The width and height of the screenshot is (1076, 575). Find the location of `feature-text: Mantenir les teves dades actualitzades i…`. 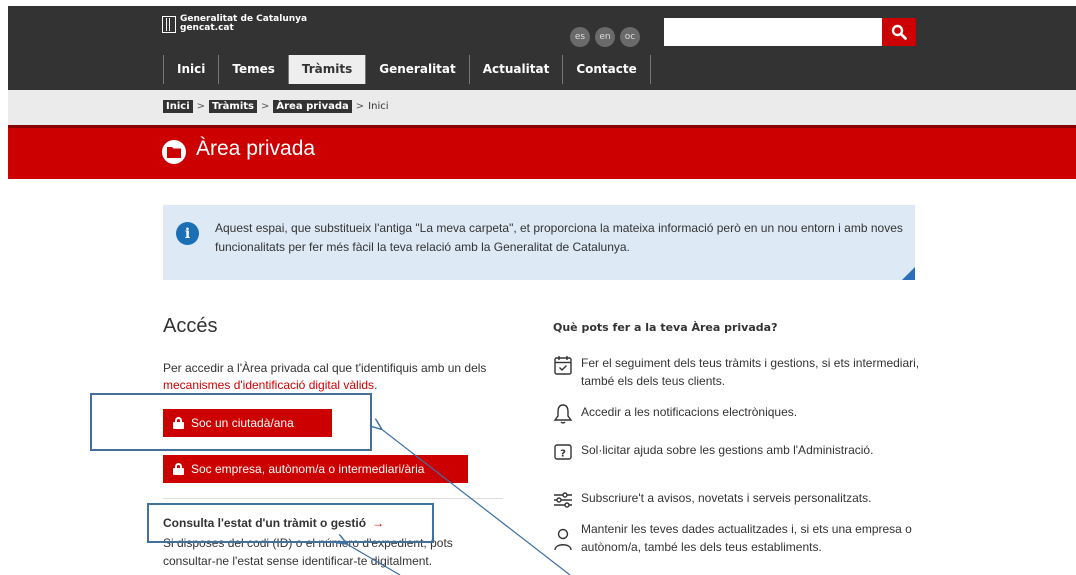

feature-text: Mantenir les teves dades actualitzades i… is located at coordinates (746, 538).